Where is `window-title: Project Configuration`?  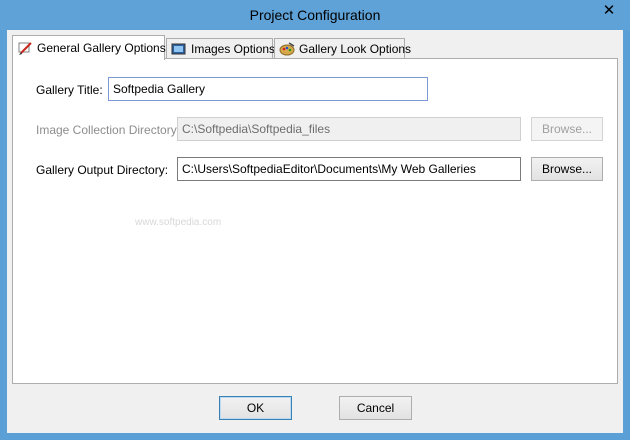
window-title: Project Configuration is located at coordinates (315, 15).